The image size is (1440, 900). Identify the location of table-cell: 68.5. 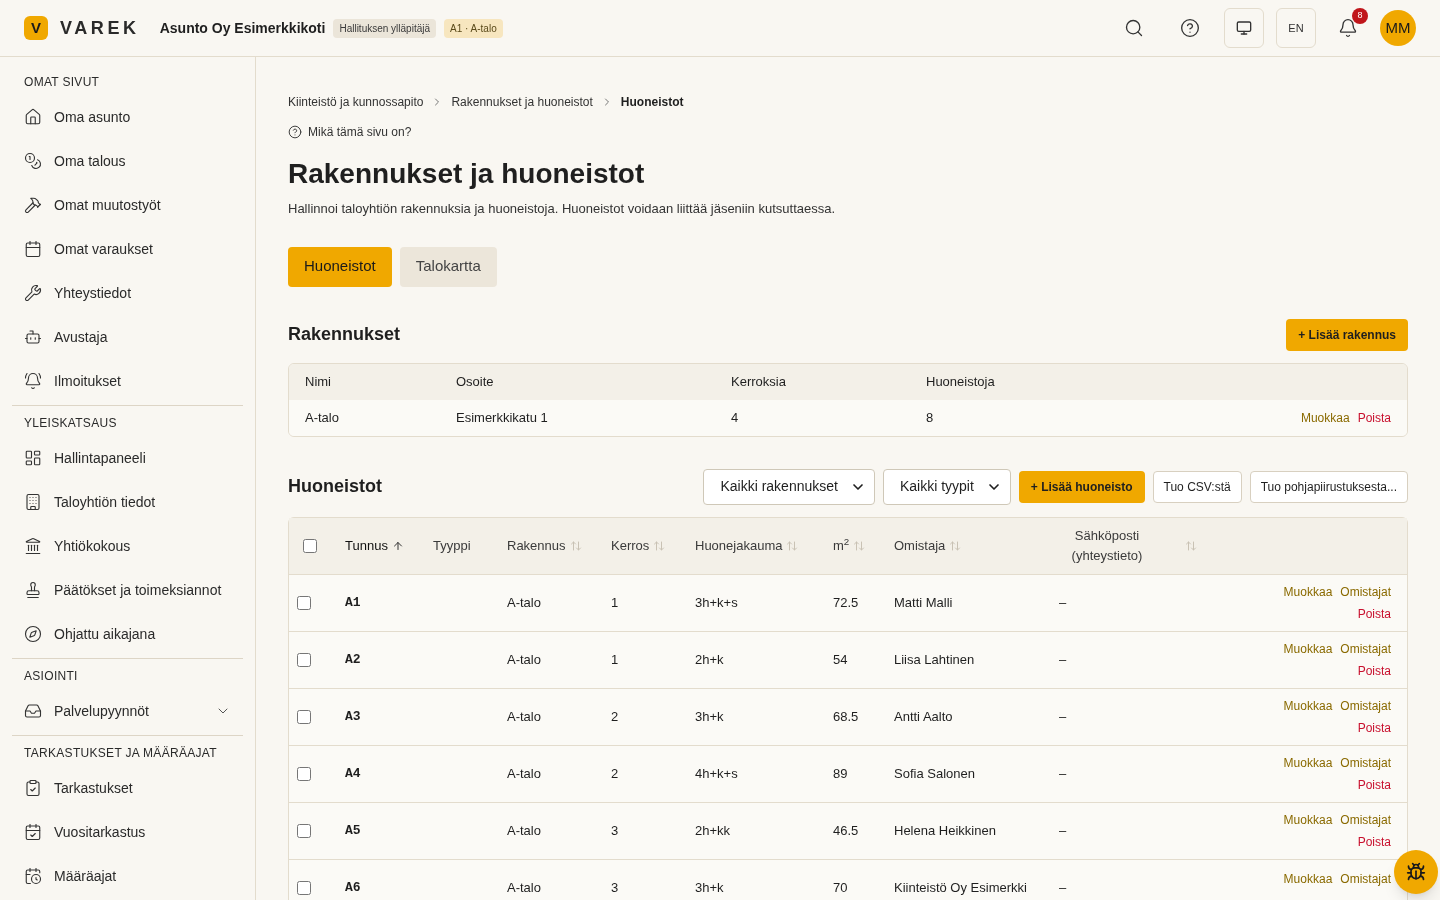
(846, 716).